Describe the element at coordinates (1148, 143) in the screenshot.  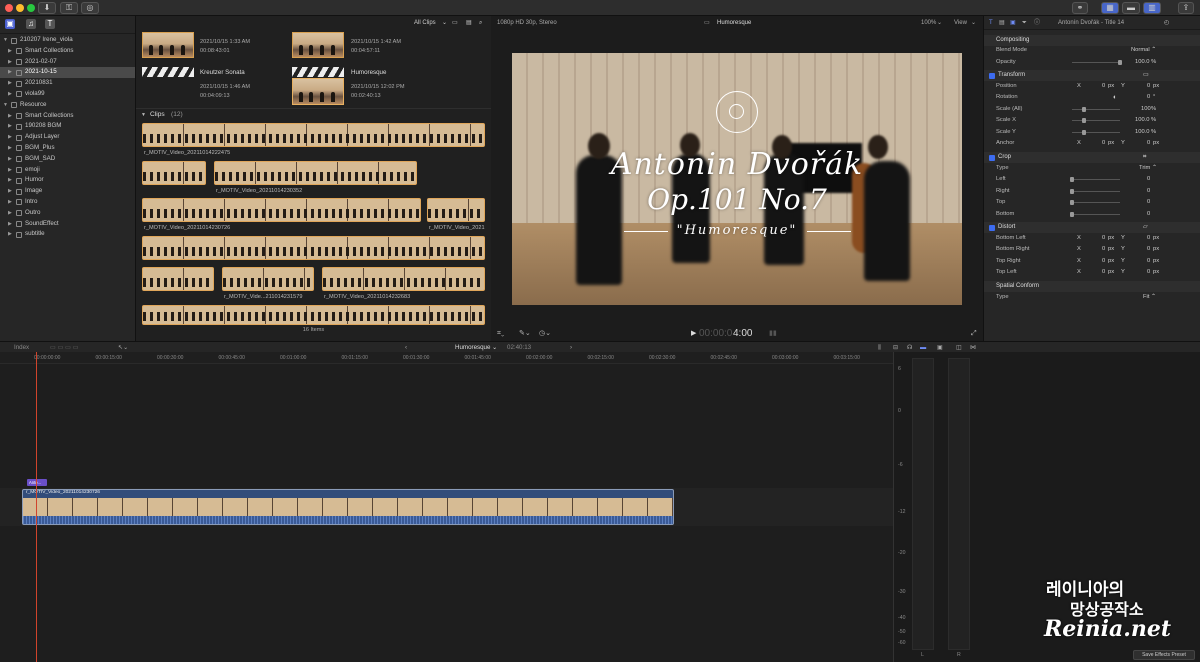
I see `anchor-y-value: 0` at that location.